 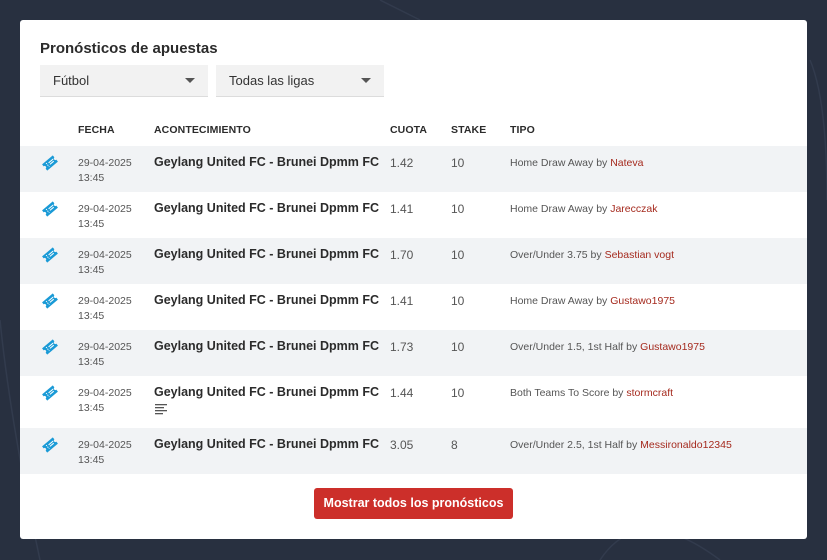 I want to click on row-odds: 3.05, so click(x=402, y=445).